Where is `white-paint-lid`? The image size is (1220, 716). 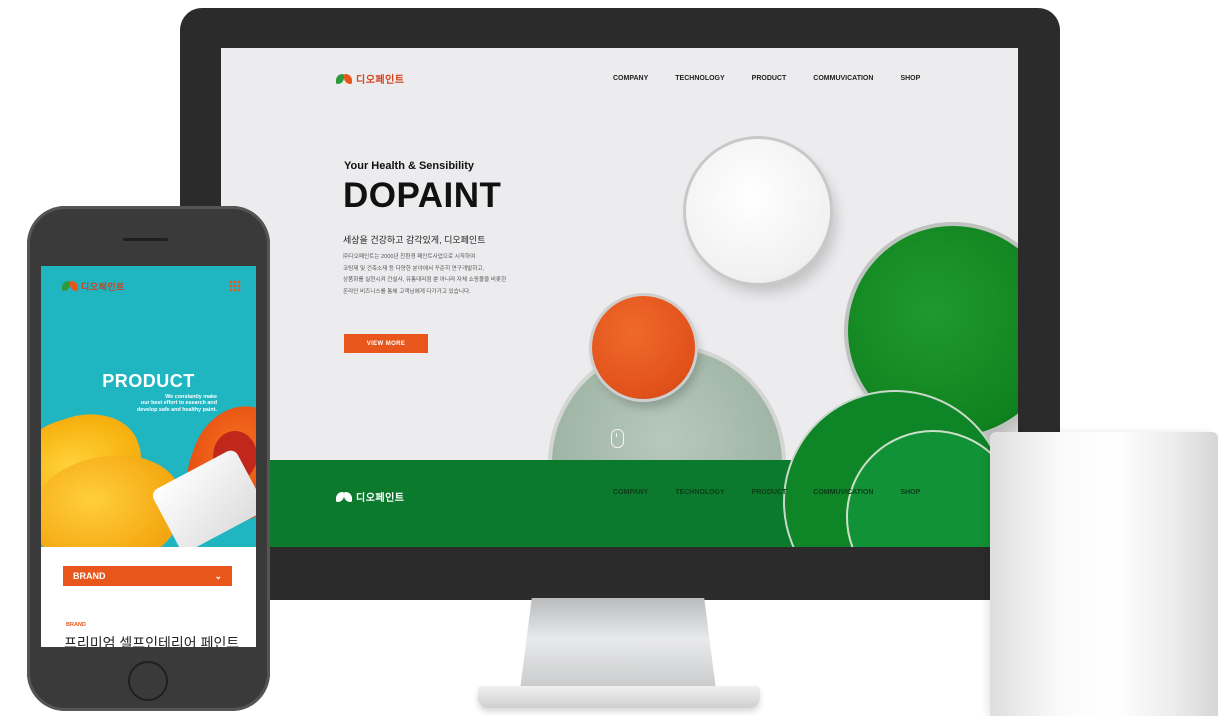 white-paint-lid is located at coordinates (758, 211).